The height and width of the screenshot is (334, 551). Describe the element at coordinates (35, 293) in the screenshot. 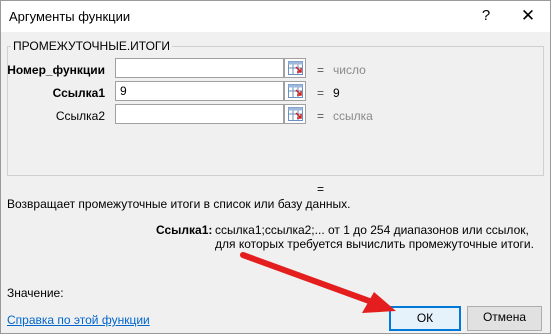

I see `value-label: Значение:` at that location.